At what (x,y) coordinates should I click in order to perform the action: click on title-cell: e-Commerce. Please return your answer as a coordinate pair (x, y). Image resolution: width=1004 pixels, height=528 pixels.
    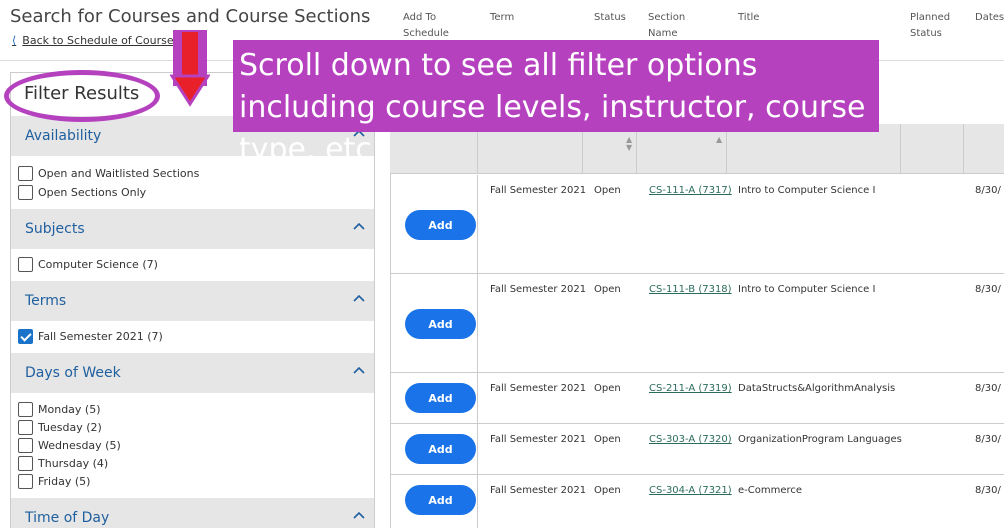
    Looking at the image, I should click on (770, 490).